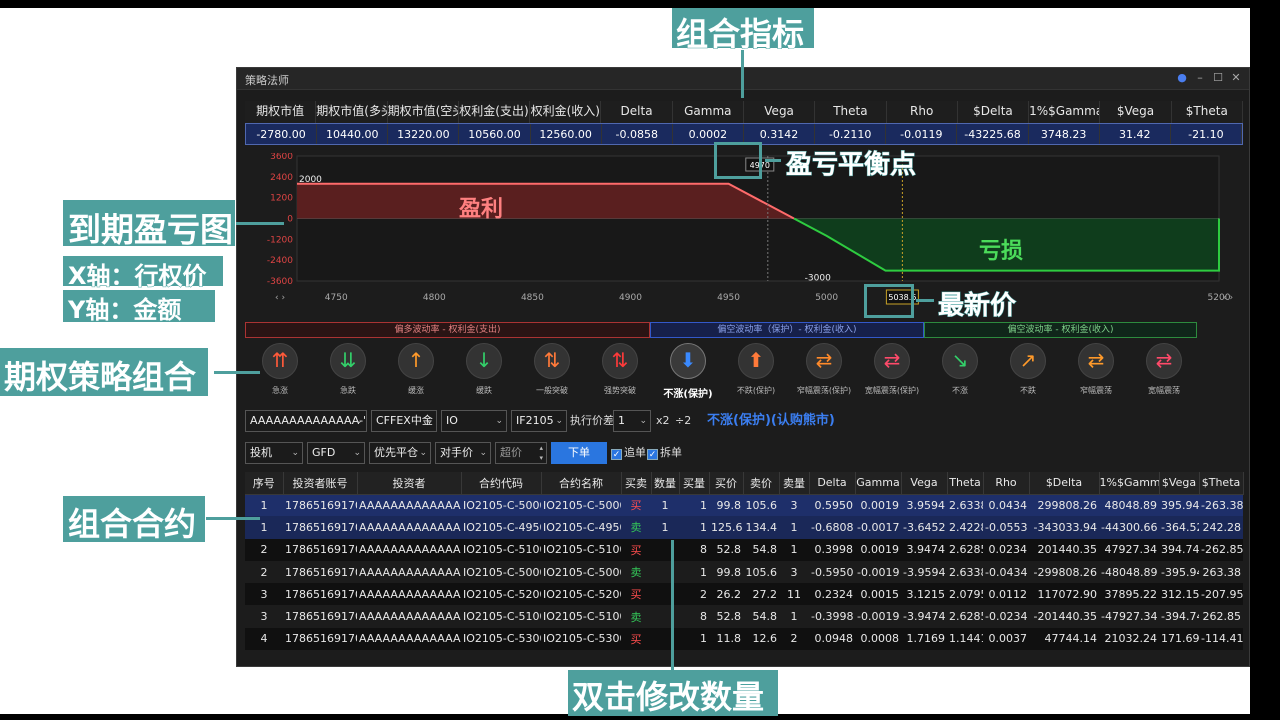 The height and width of the screenshot is (720, 1280). I want to click on table-cell: 0.0019, so click(878, 549).